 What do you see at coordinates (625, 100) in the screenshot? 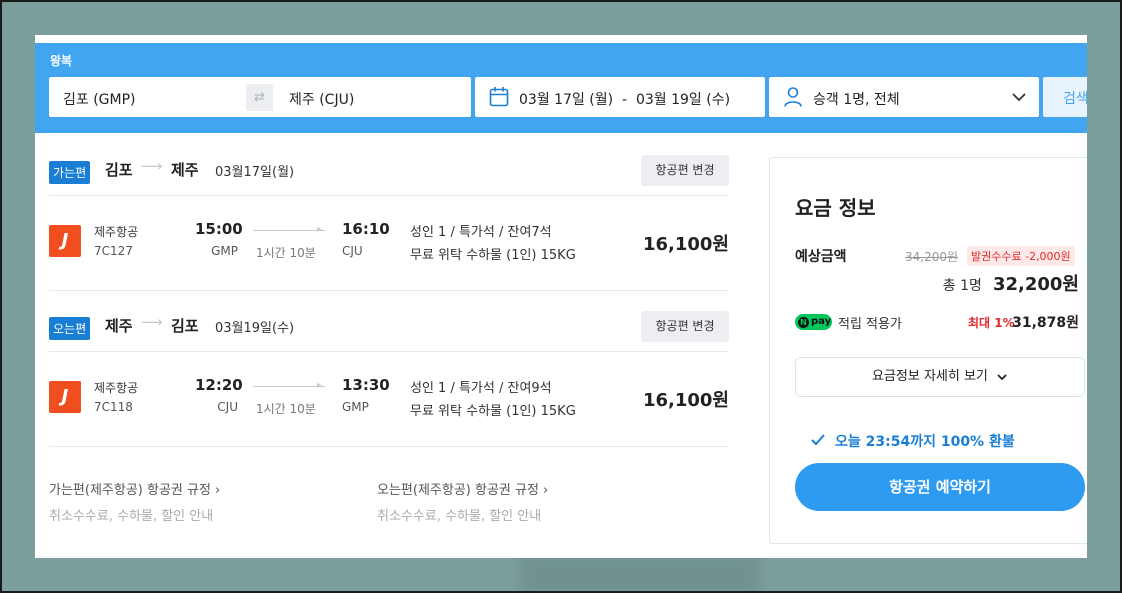
I see `date-range-value: 03월 17일 (월) - 03월 19일 (수)` at bounding box center [625, 100].